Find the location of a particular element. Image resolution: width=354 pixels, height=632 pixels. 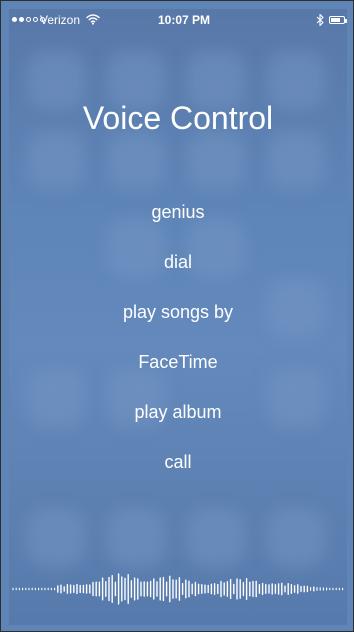

status-time: 10:07 PM is located at coordinates (184, 20).